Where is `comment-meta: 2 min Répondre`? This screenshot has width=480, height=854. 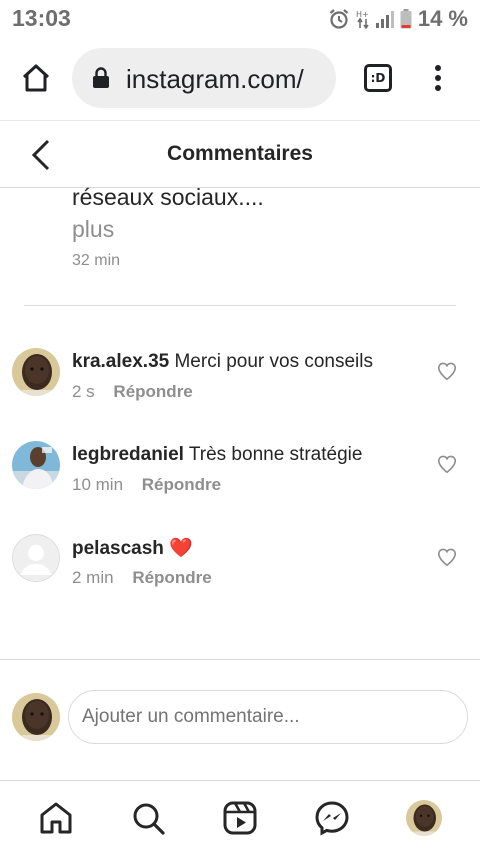 comment-meta: 2 min Répondre is located at coordinates (142, 578).